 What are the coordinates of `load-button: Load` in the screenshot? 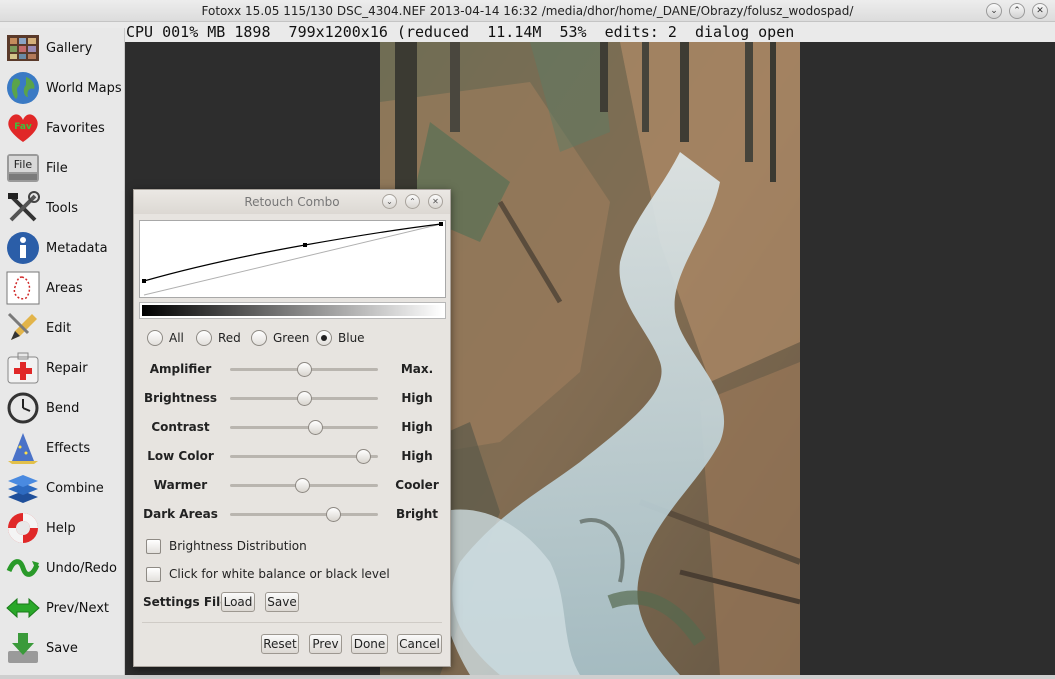 It's located at (238, 602).